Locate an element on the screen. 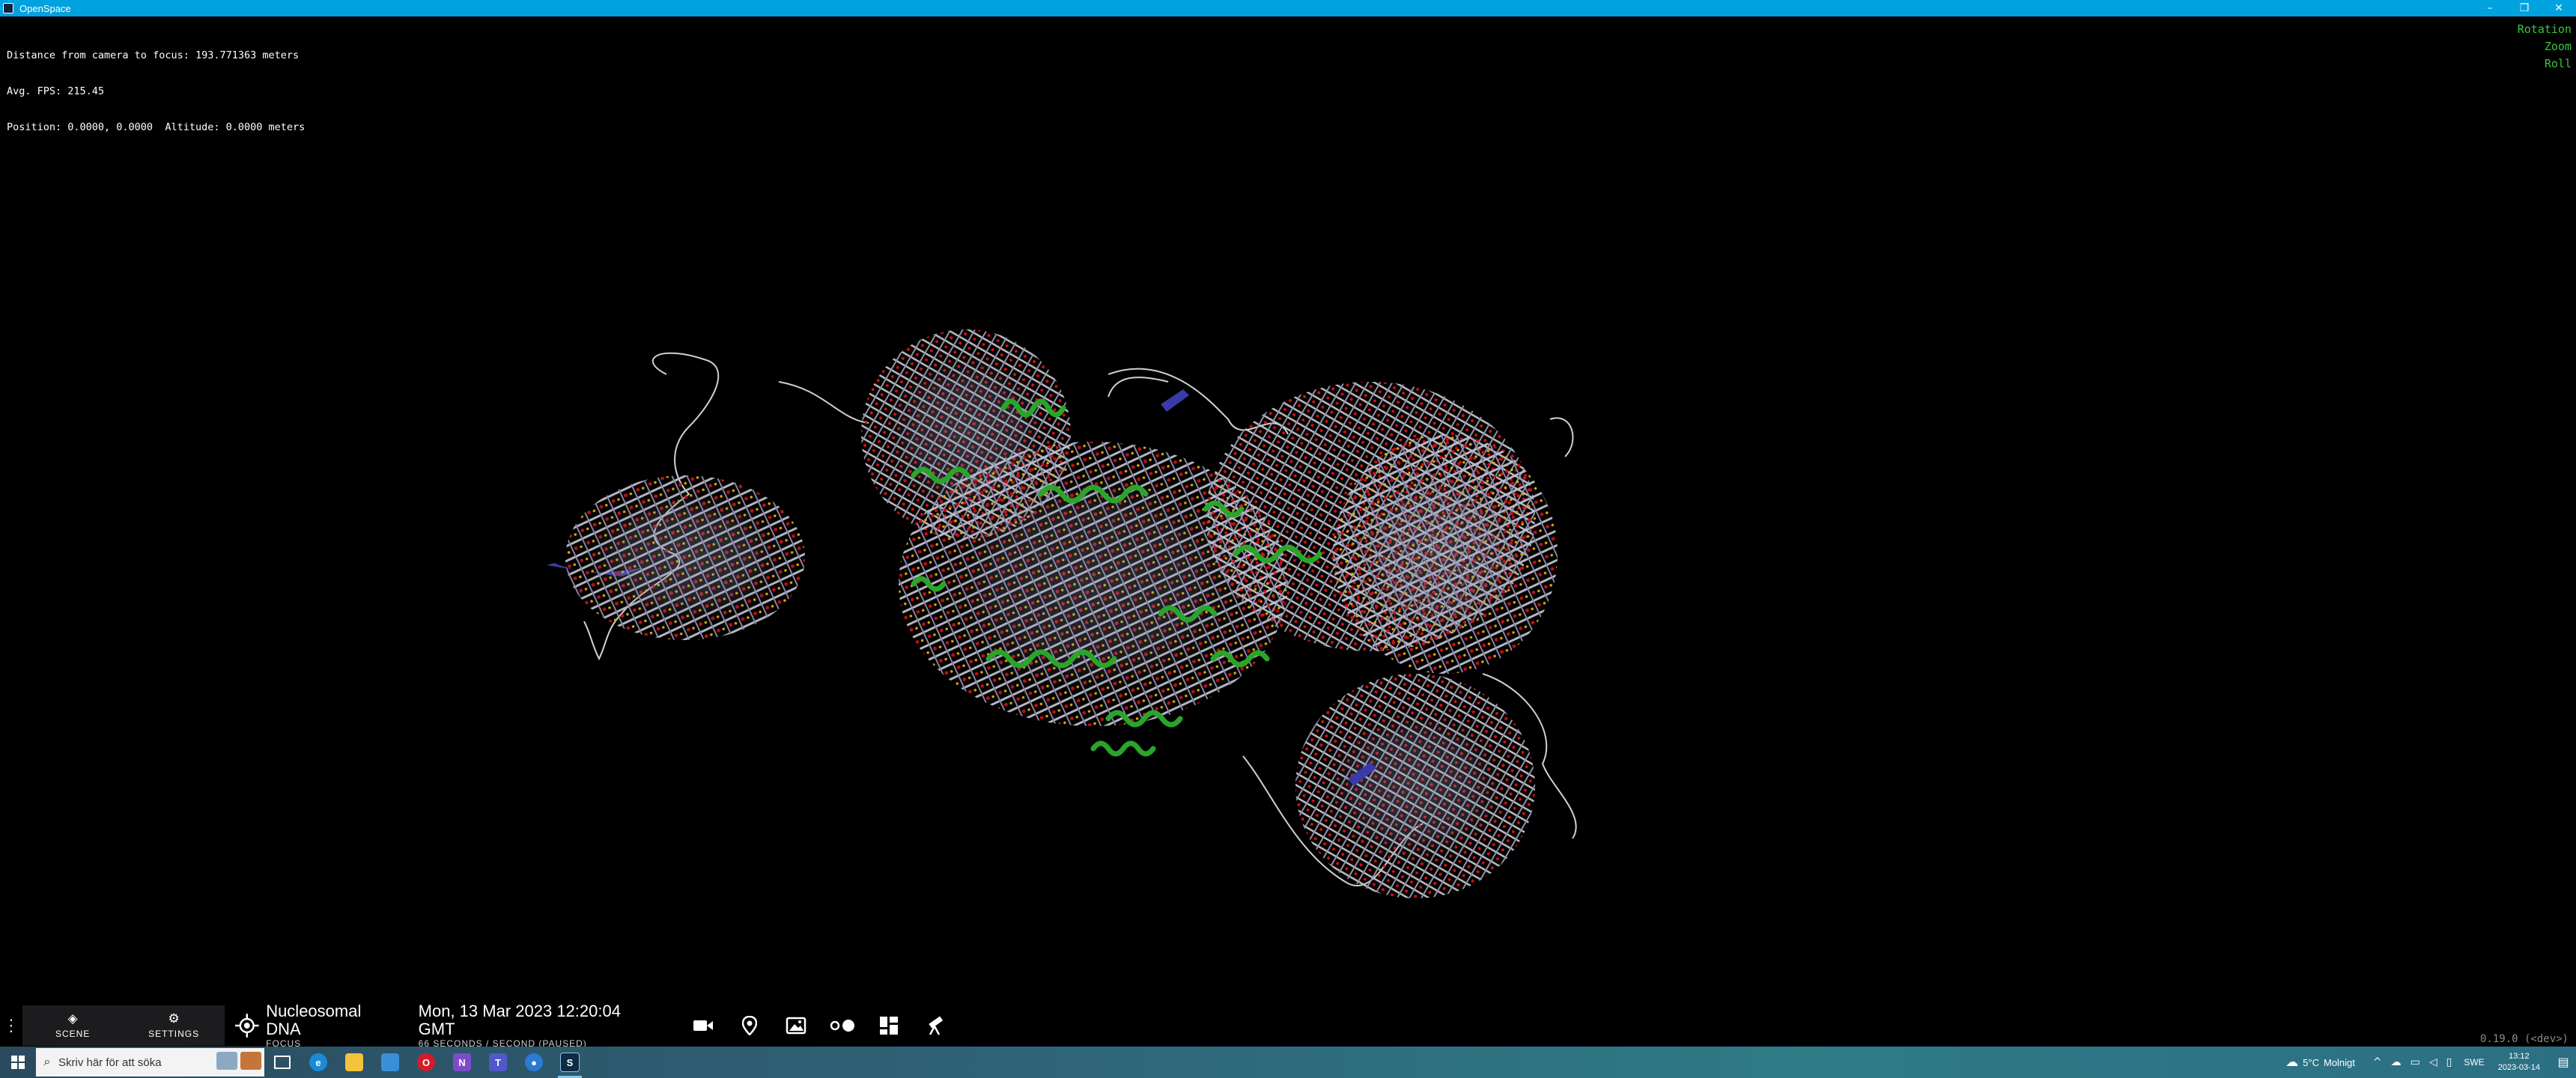 Image resolution: width=2576 pixels, height=1078 pixels. weather-text: Molnigt is located at coordinates (2339, 1062).